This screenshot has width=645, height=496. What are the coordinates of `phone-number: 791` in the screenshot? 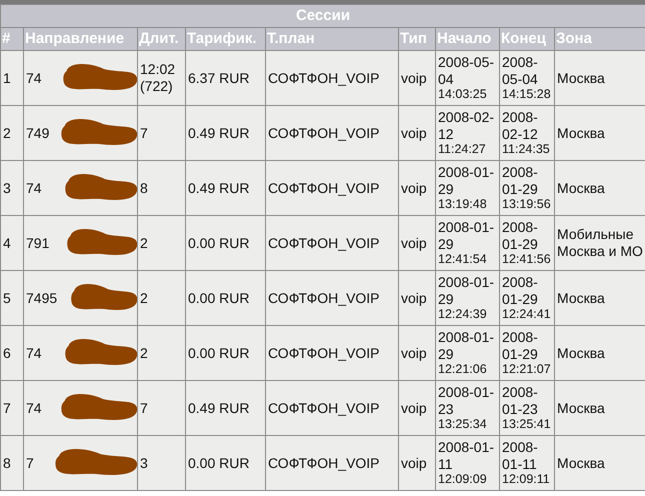 It's located at (38, 242).